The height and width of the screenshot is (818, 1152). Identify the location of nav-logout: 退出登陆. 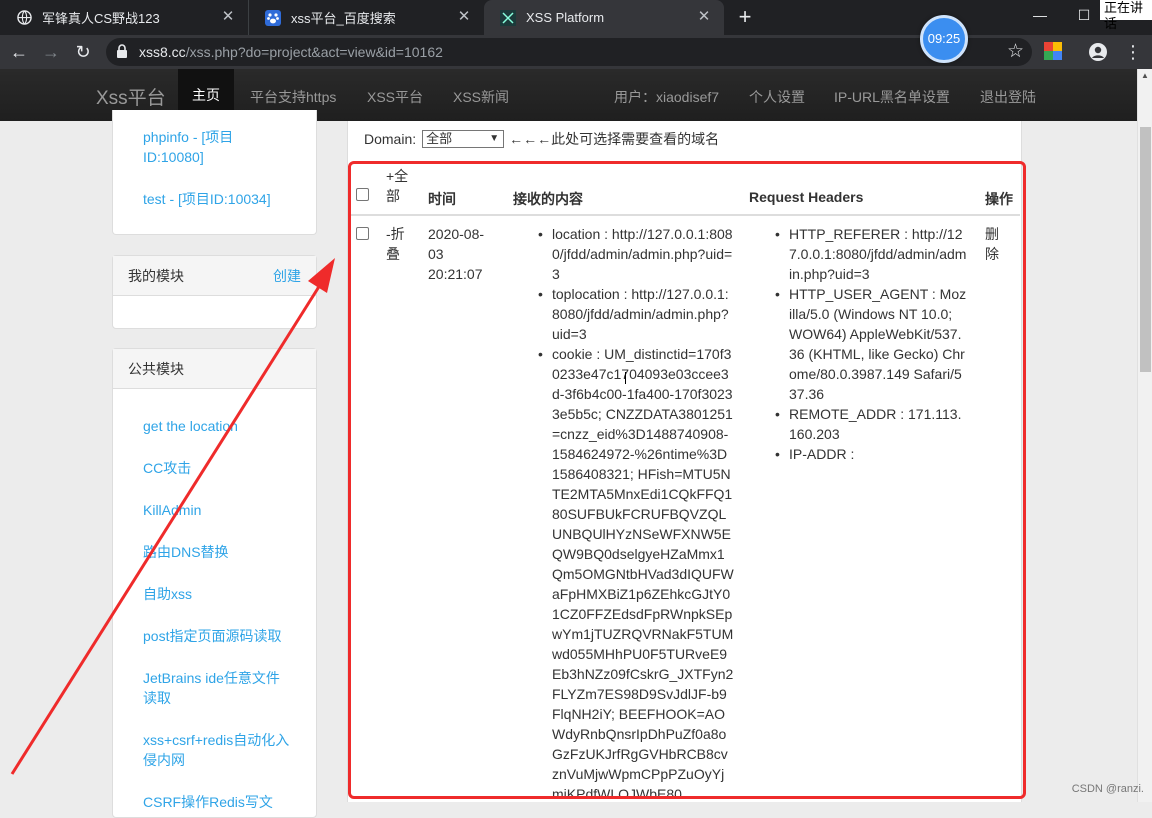
(1008, 97).